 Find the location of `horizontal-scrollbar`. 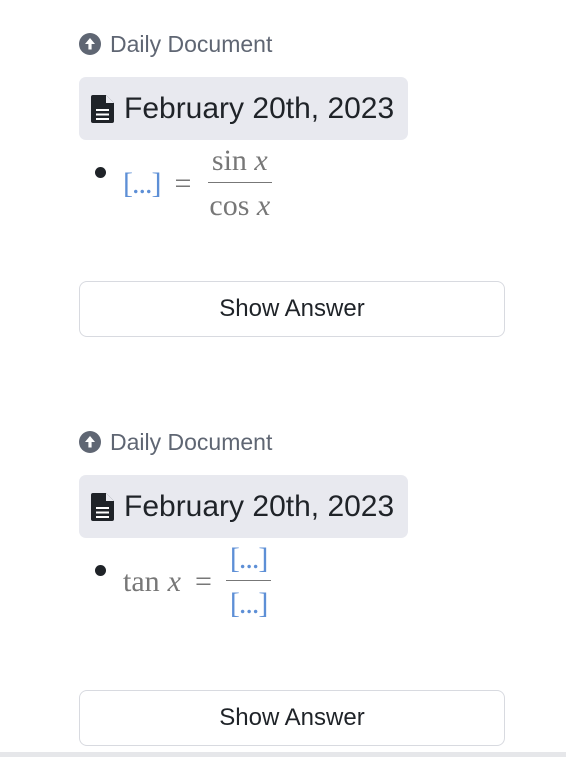

horizontal-scrollbar is located at coordinates (283, 754).